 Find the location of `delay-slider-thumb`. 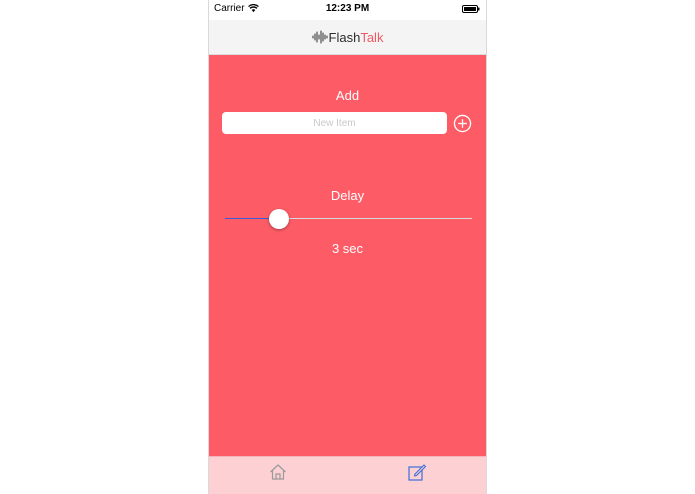

delay-slider-thumb is located at coordinates (278, 219).